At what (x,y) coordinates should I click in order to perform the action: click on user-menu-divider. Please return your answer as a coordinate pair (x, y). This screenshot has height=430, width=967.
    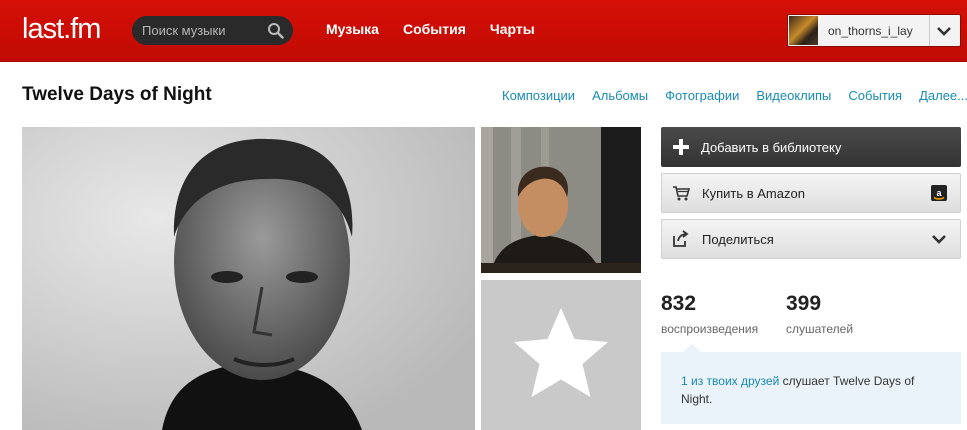
    Looking at the image, I should click on (929, 30).